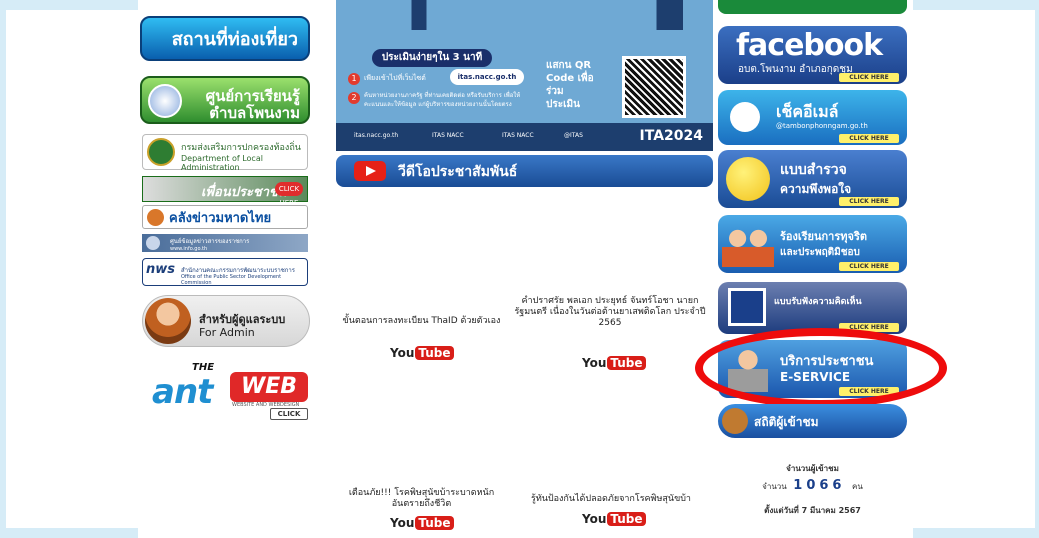  I want to click on envelope-icon, so click(745, 117).